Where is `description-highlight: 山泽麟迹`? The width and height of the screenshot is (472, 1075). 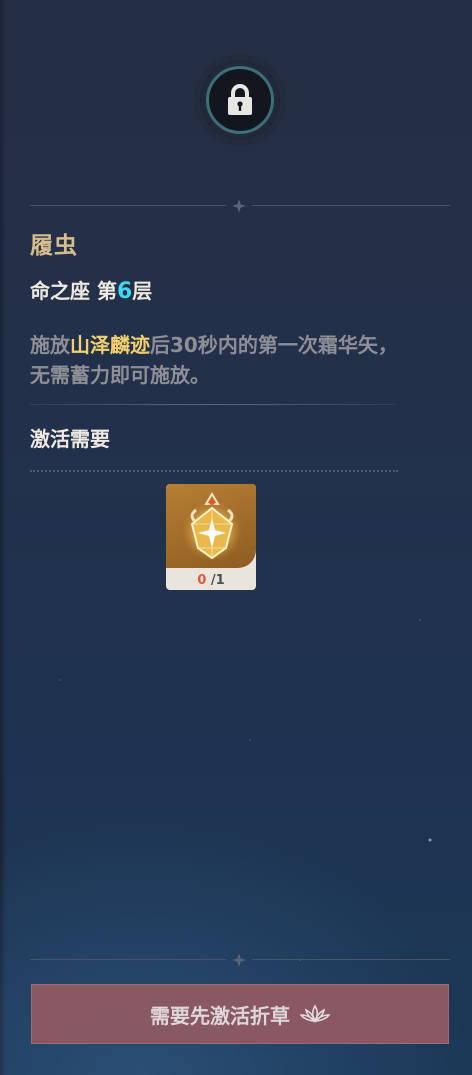
description-highlight: 山泽麟迹 is located at coordinates (110, 345).